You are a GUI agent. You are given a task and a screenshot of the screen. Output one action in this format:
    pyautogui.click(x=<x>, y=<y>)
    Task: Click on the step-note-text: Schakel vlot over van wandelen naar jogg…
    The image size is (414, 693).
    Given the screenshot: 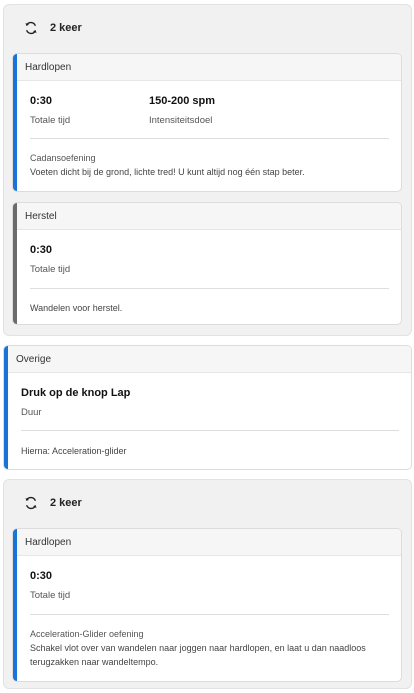 What is the action you would take?
    pyautogui.click(x=198, y=655)
    